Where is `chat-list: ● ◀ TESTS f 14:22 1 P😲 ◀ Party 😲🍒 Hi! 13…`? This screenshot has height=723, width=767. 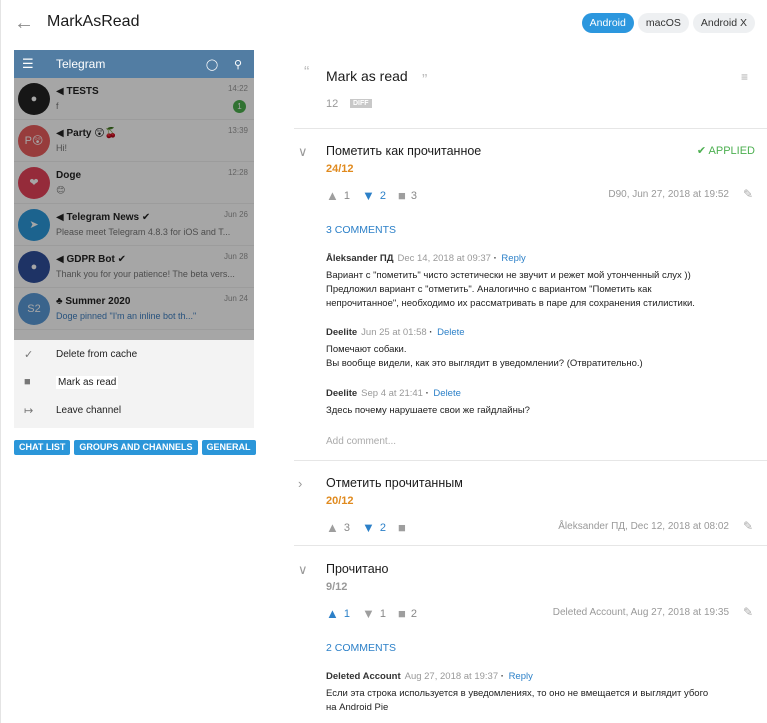 chat-list: ● ◀ TESTS f 14:22 1 P😲 ◀ Party 😲🍒 Hi! 13… is located at coordinates (134, 223).